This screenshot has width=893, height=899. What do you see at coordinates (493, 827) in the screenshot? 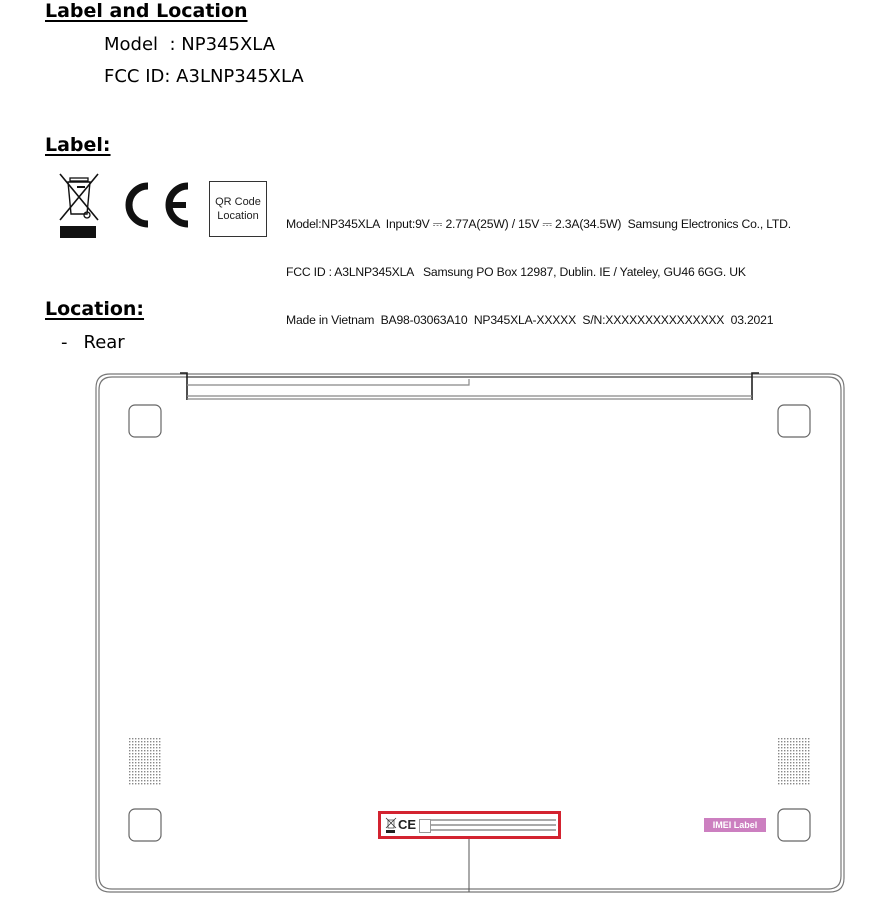
I see `mini-label-text` at bounding box center [493, 827].